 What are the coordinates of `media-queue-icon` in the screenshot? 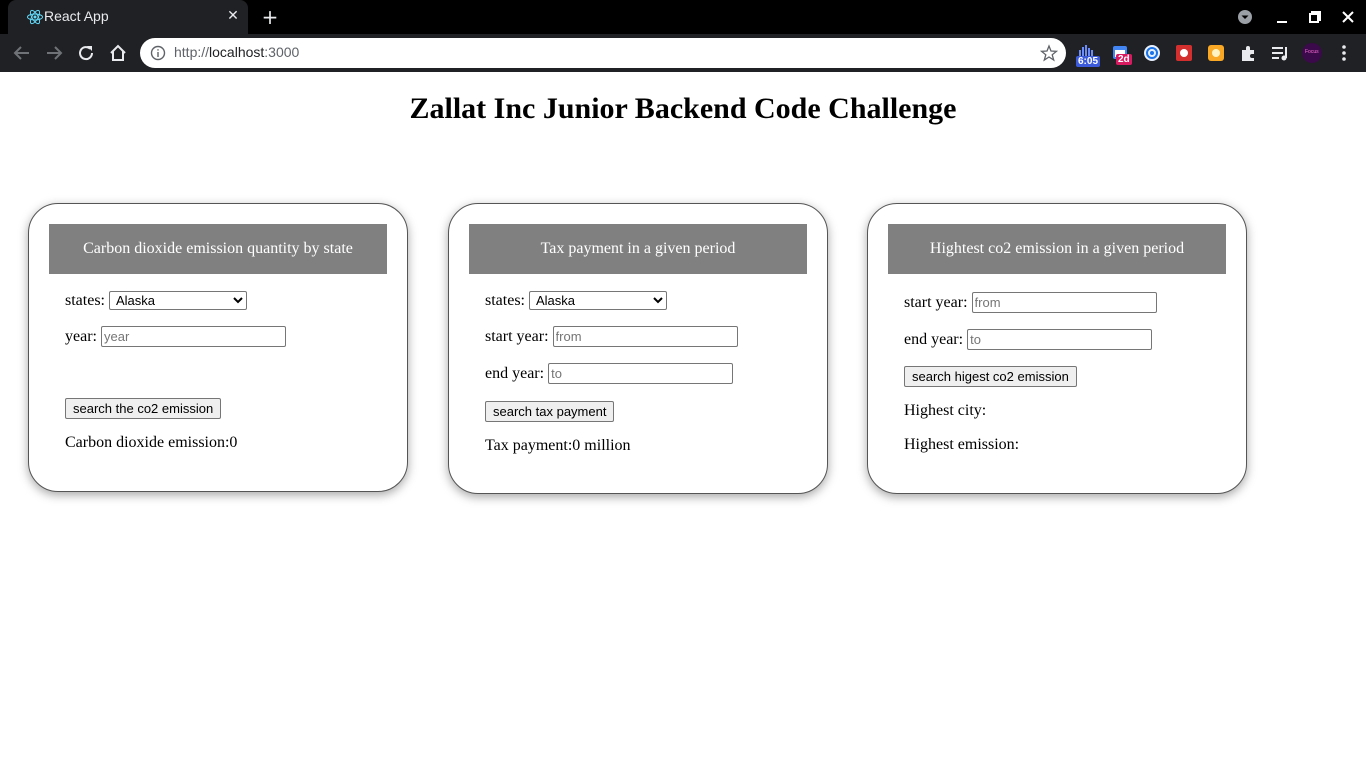 It's located at (1281, 53).